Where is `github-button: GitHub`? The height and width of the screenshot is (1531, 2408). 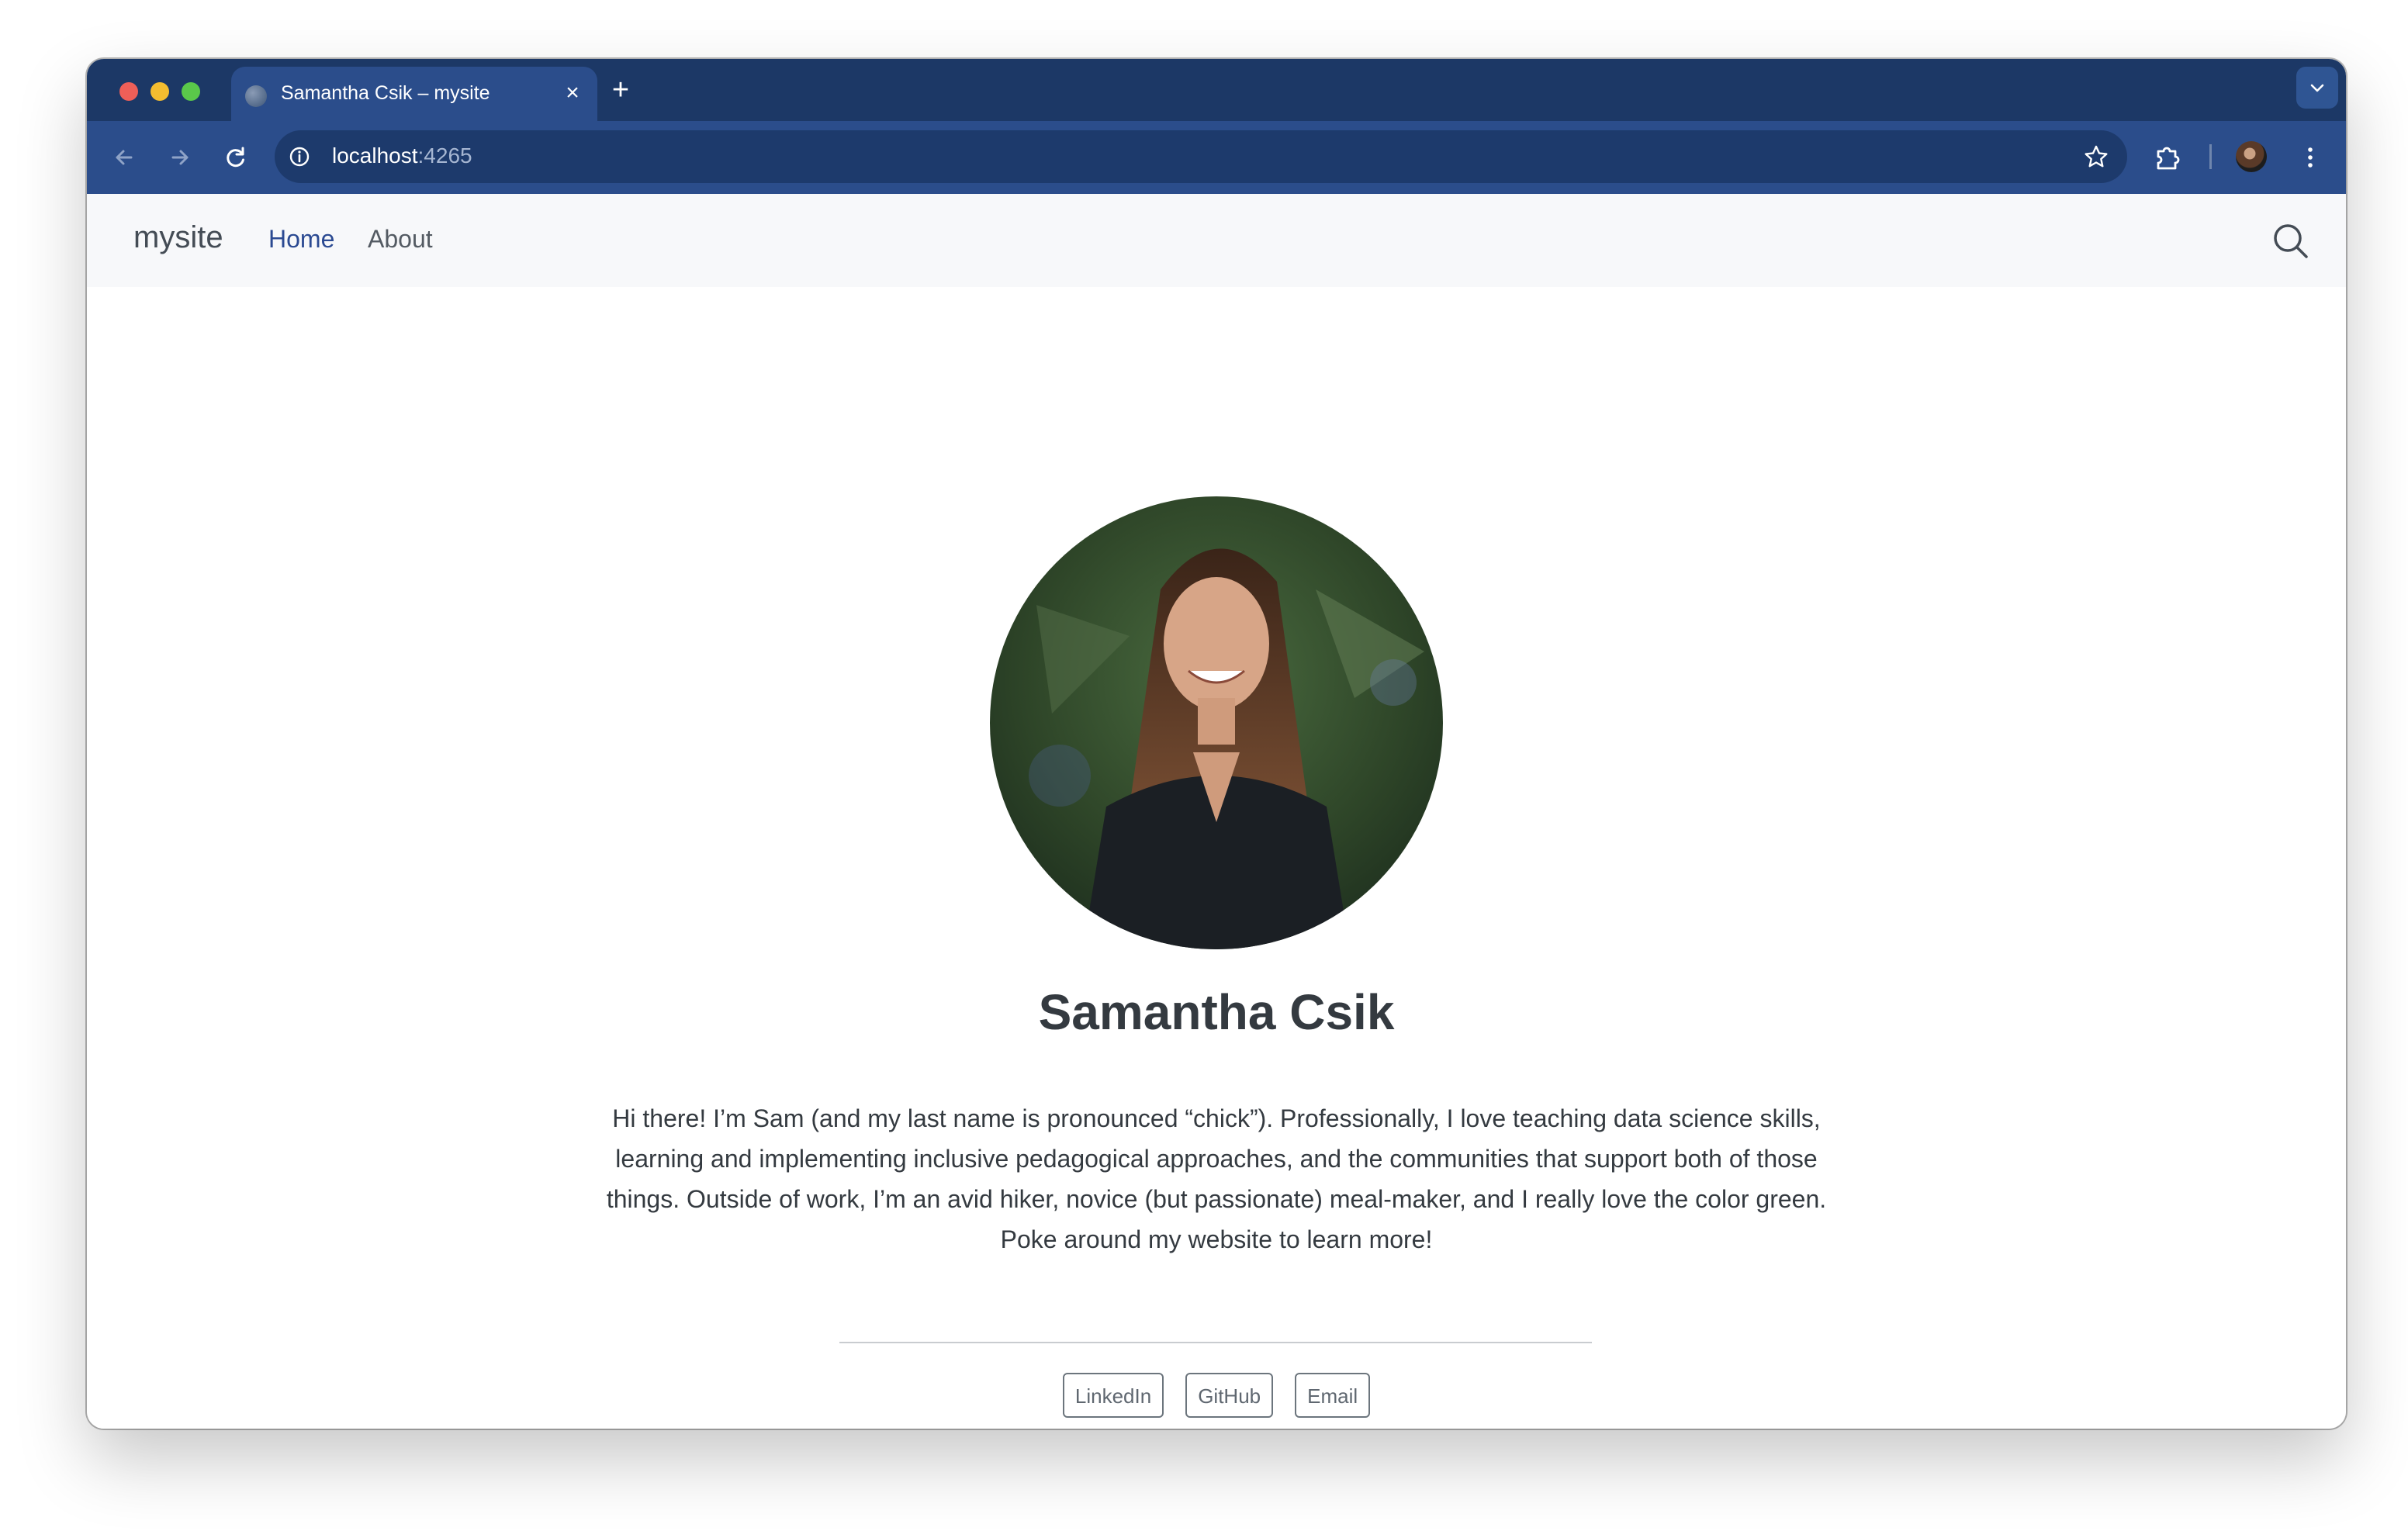 github-button: GitHub is located at coordinates (1229, 1395).